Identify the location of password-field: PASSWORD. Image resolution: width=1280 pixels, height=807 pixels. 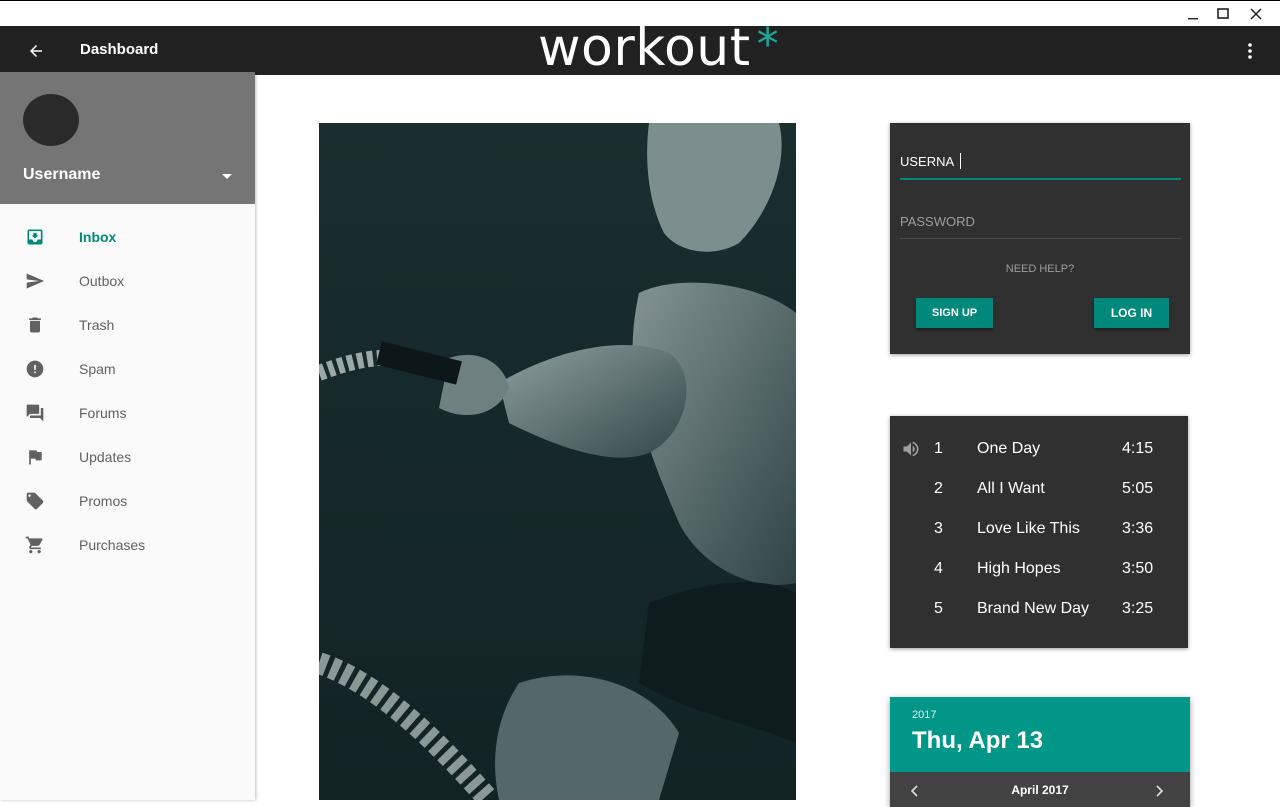
(1040, 226).